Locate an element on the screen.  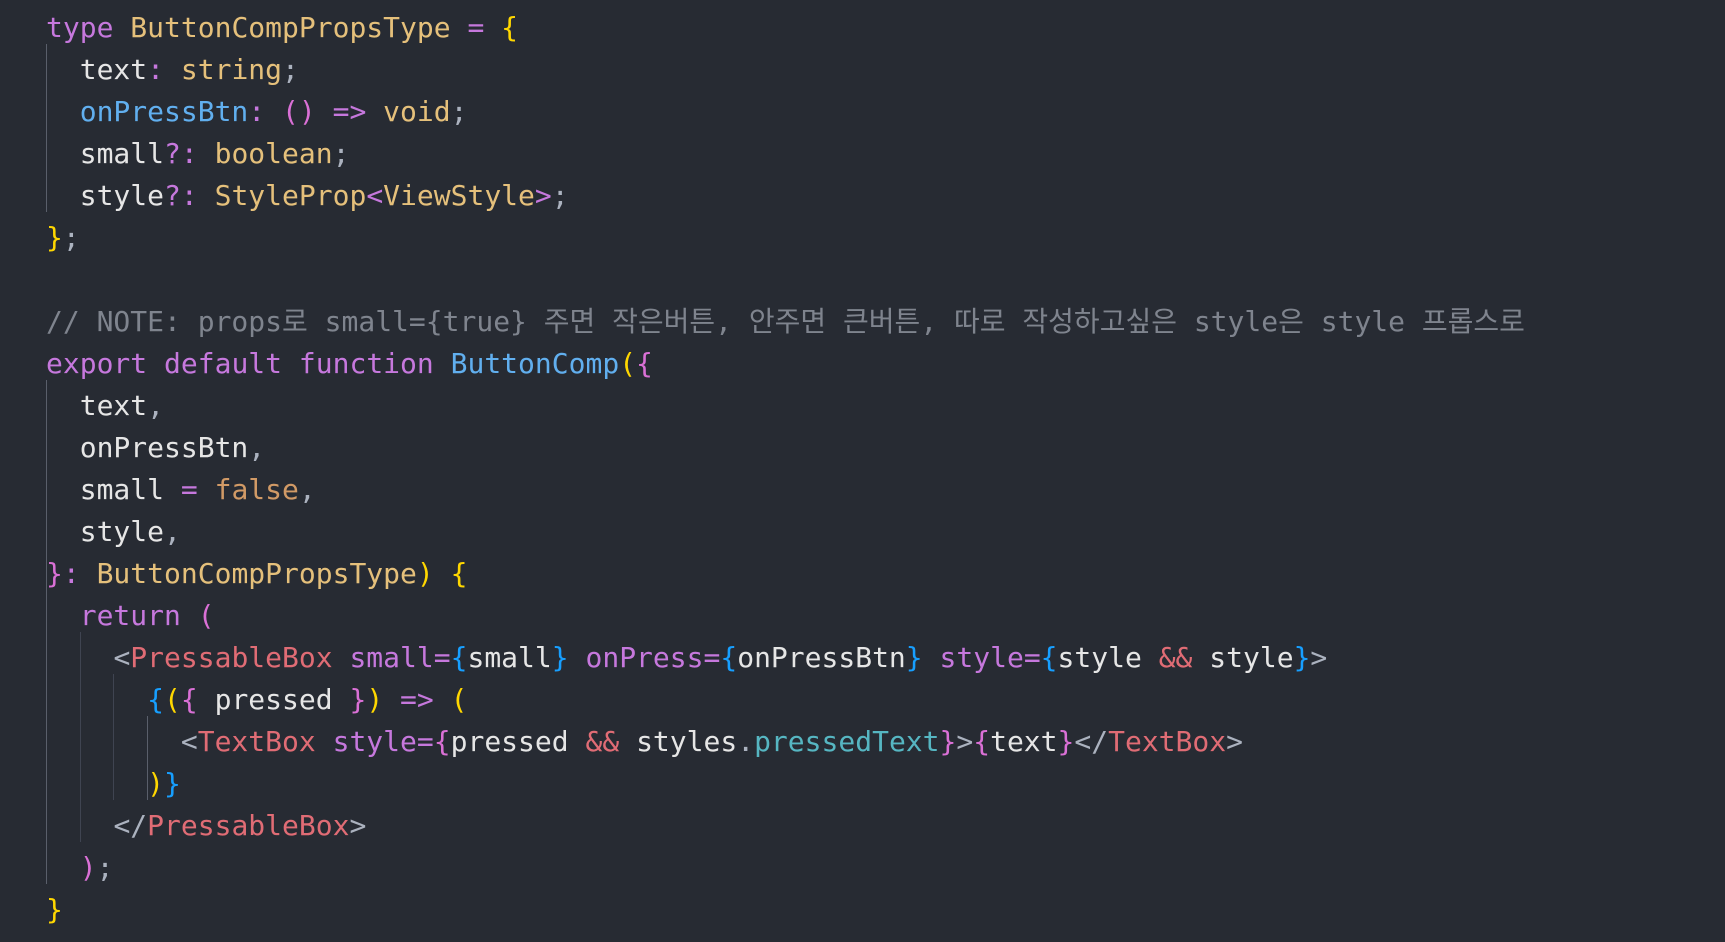
code-line: small?: boolean; is located at coordinates (198, 154).